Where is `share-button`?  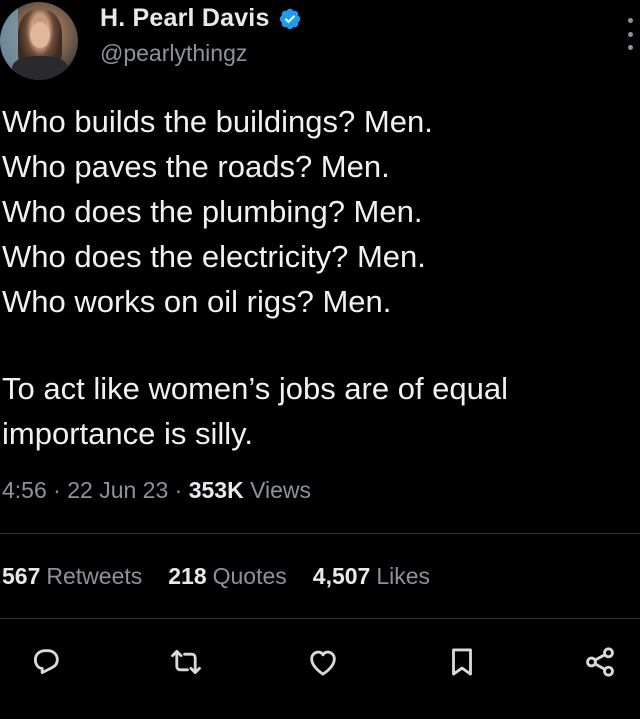
share-button is located at coordinates (600, 662).